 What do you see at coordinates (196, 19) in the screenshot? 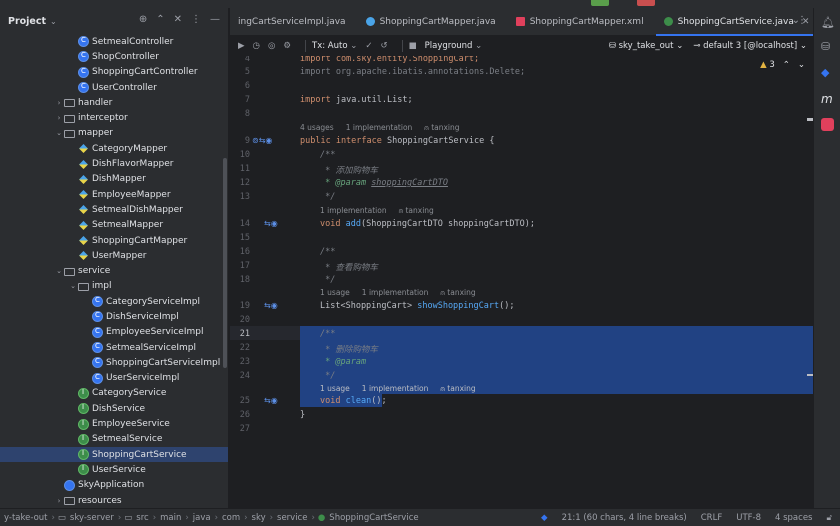
I see `more-options-icon: ⋮` at bounding box center [196, 19].